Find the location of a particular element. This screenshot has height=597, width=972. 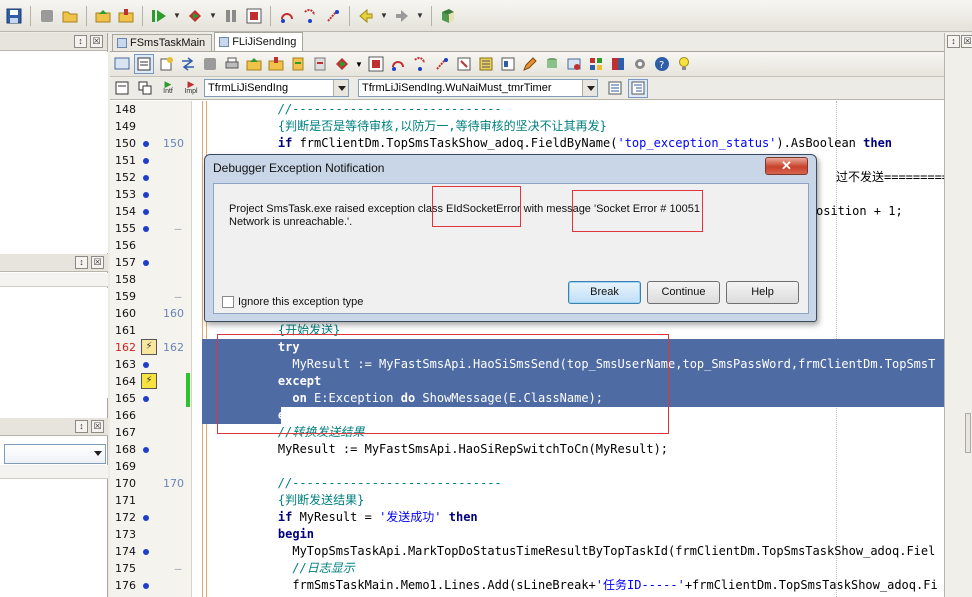

run-to-cursor-small-icon is located at coordinates (442, 64).